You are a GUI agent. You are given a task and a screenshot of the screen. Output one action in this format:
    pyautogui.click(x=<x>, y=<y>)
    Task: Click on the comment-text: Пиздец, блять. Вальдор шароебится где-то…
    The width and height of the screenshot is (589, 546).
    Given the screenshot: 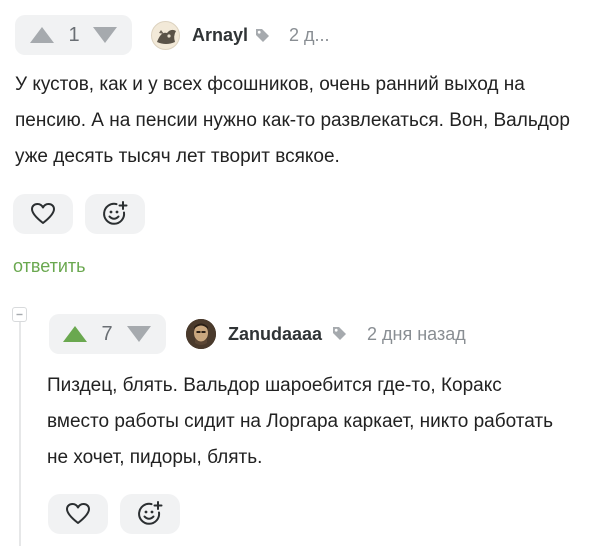 What is the action you would take?
    pyautogui.click(x=300, y=421)
    